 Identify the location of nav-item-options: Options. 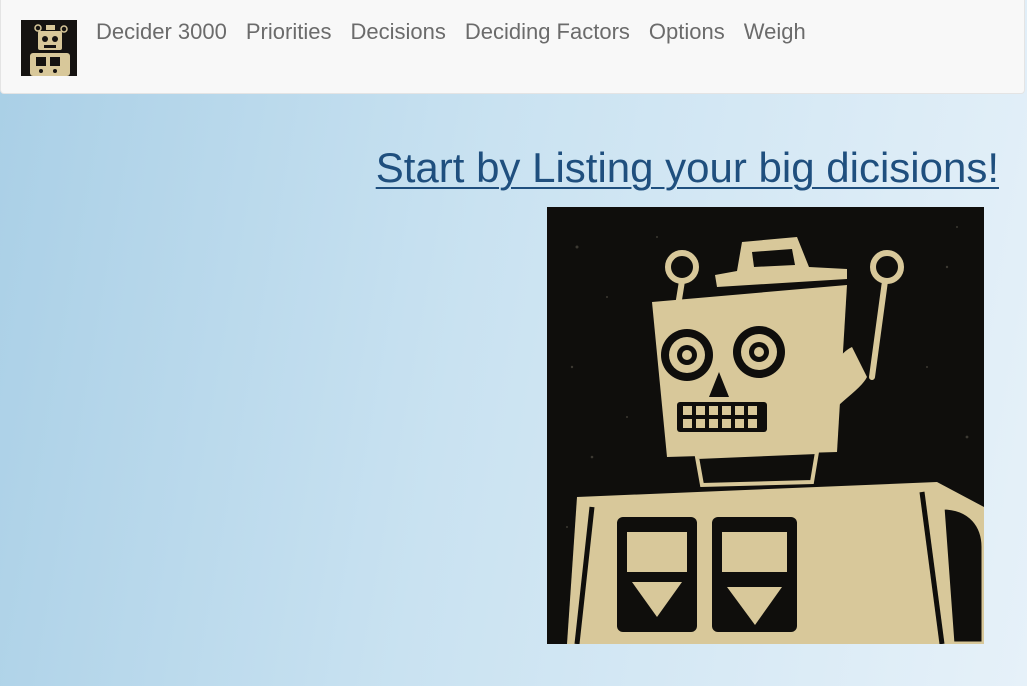
(687, 32).